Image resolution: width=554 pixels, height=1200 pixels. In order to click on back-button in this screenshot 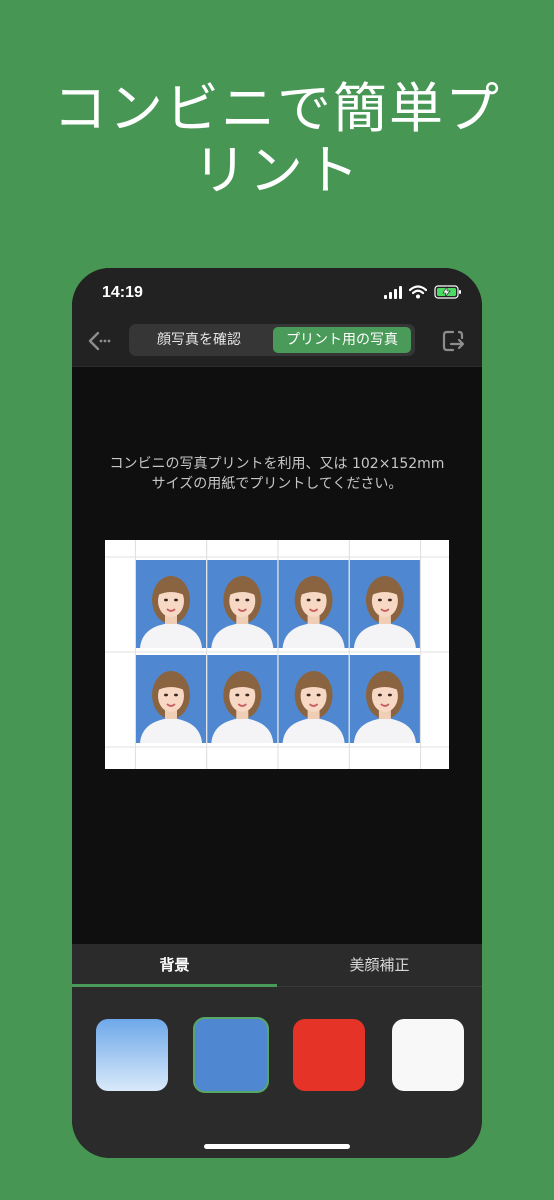, I will do `click(99, 341)`.